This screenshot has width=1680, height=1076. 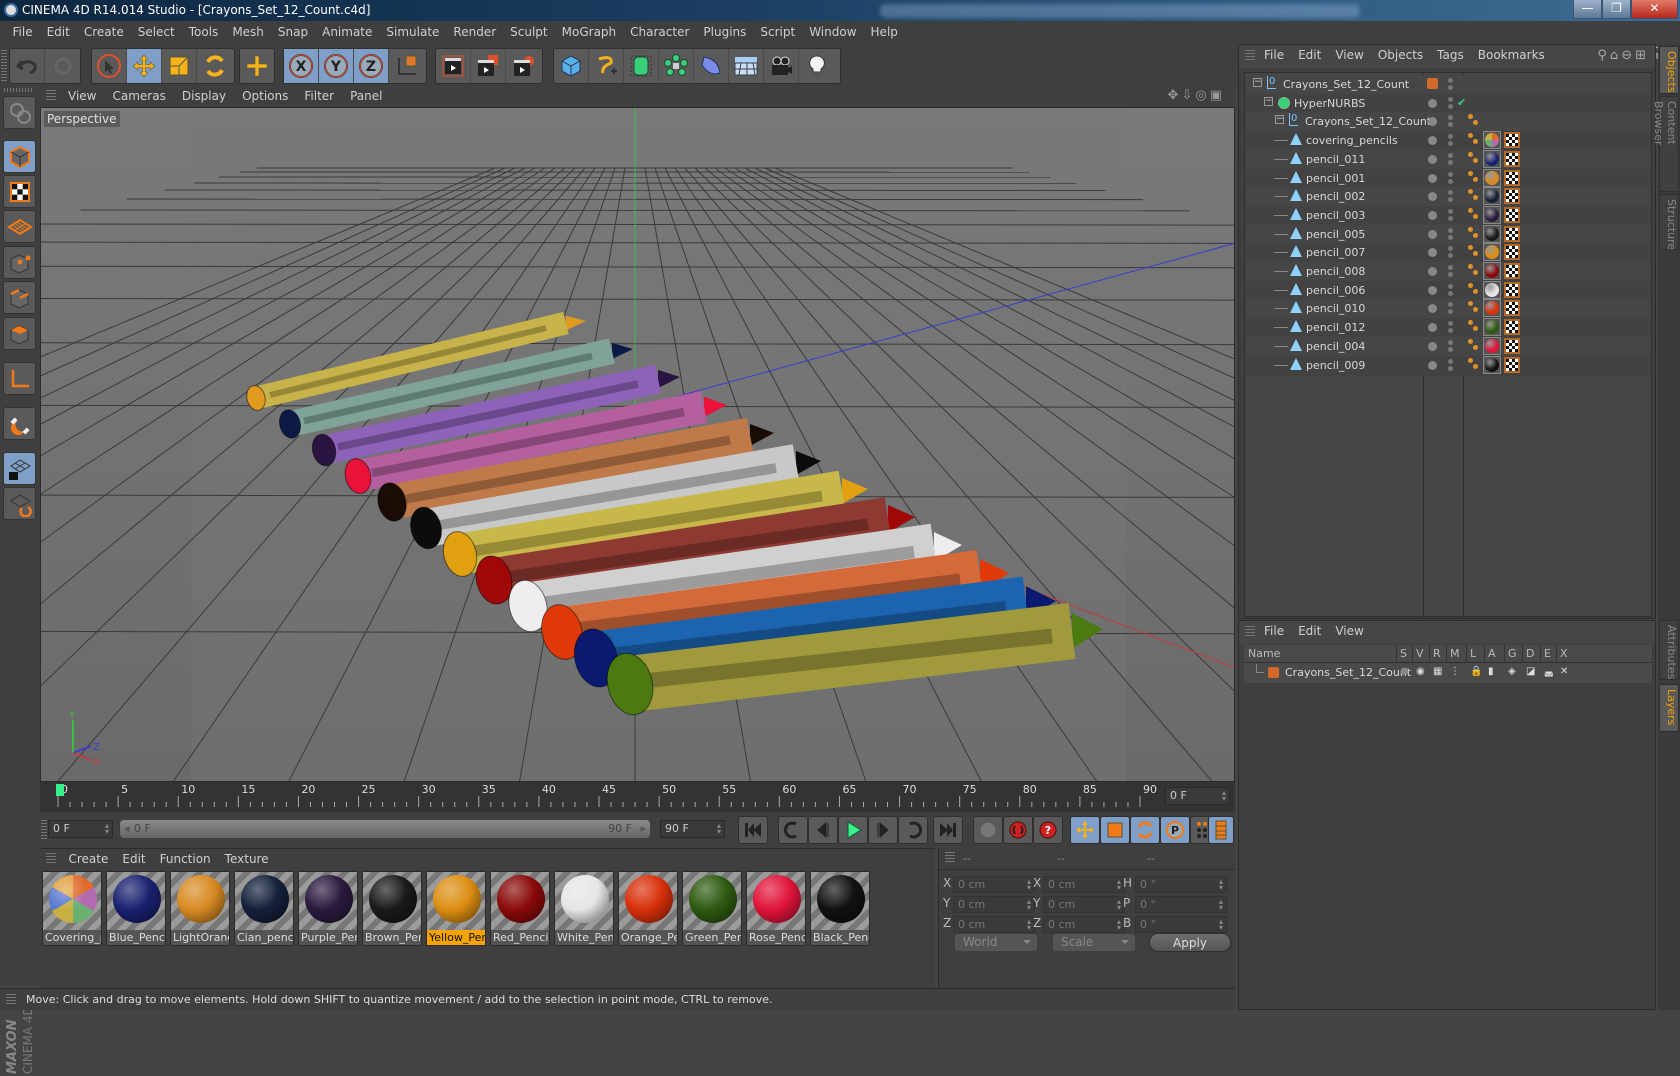 I want to click on animation-icon: ▮, so click(x=1491, y=671).